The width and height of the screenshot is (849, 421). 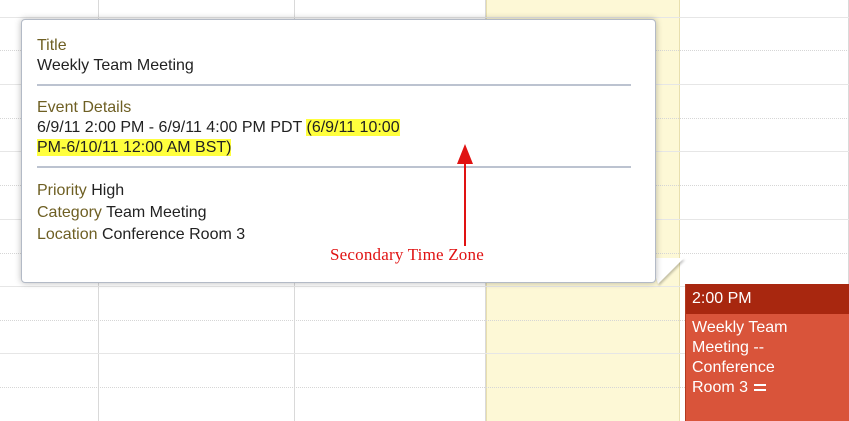 What do you see at coordinates (115, 65) in the screenshot?
I see `title-value: Weekly Team Meeting` at bounding box center [115, 65].